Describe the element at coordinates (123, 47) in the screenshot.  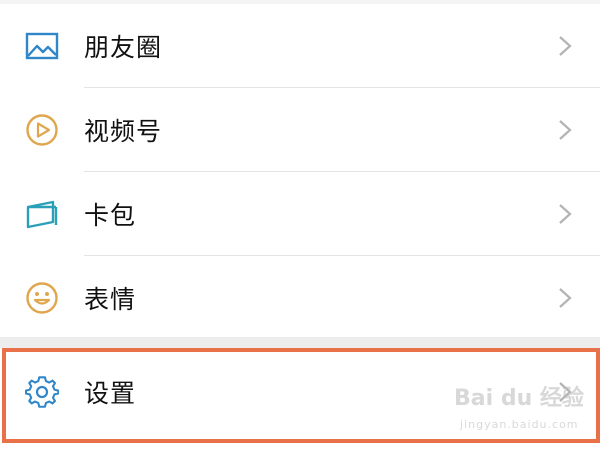
I see `menu-item-label: 朋友圈` at that location.